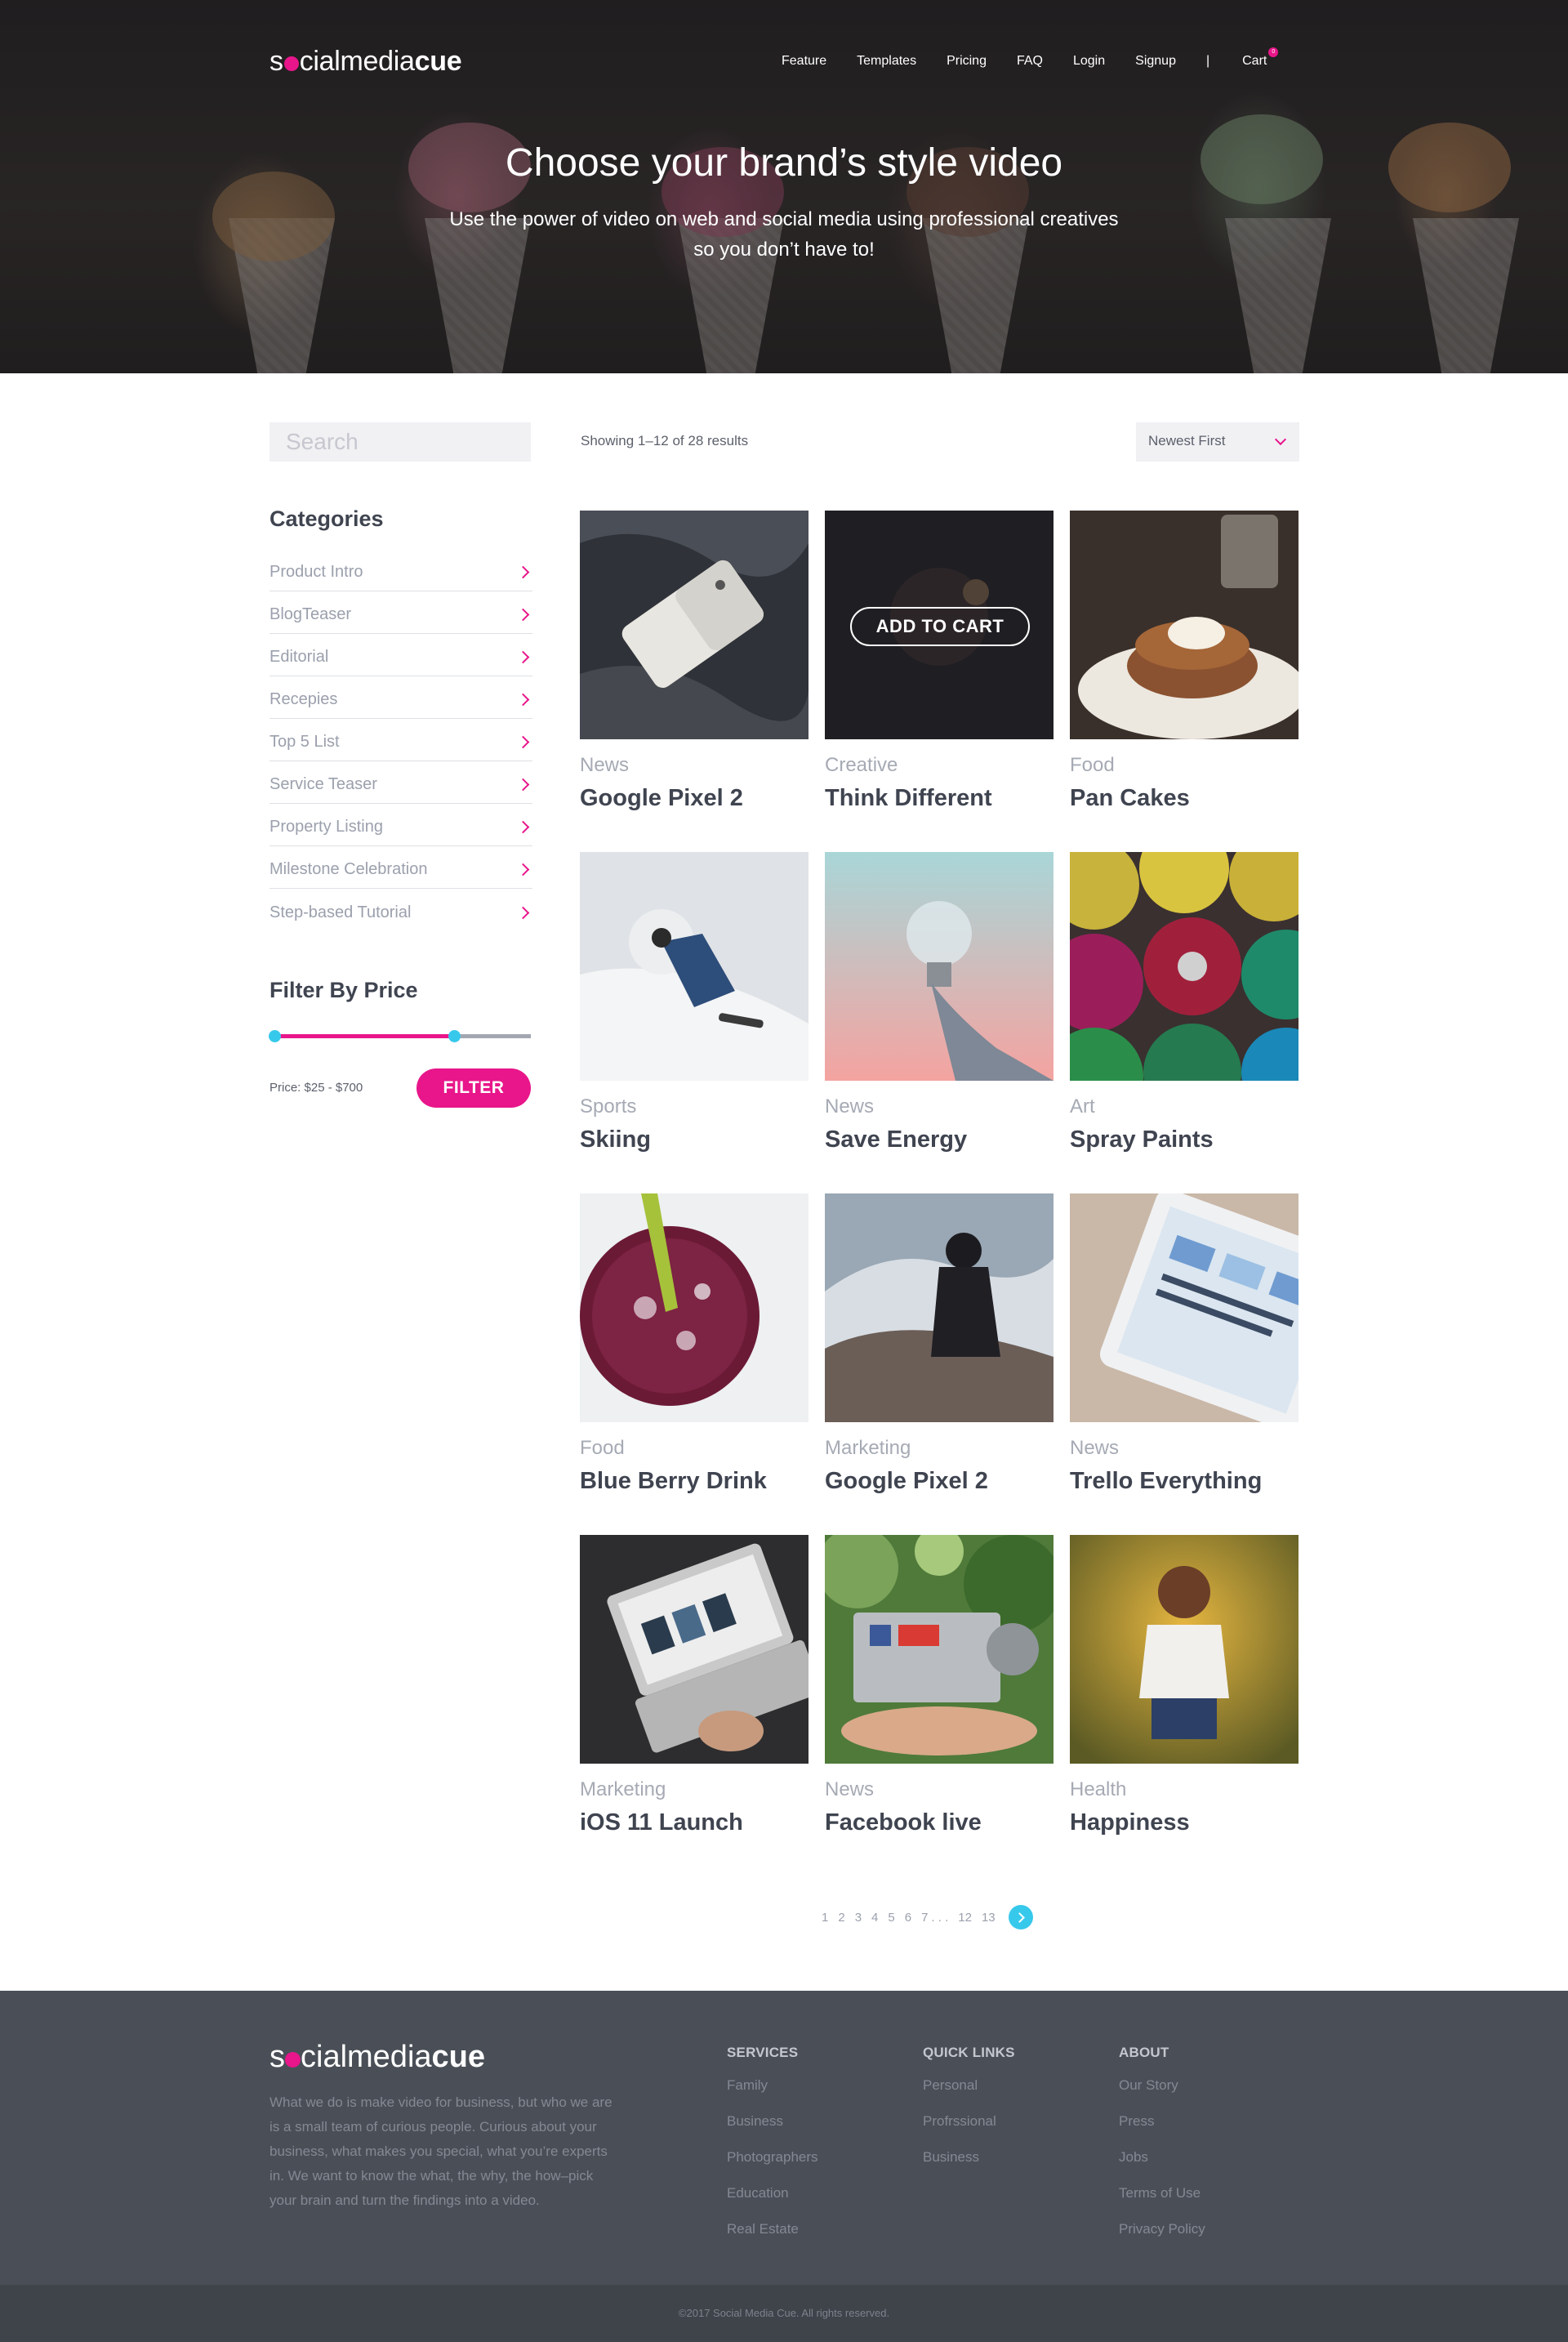  What do you see at coordinates (924, 1918) in the screenshot?
I see `page-link: 7` at bounding box center [924, 1918].